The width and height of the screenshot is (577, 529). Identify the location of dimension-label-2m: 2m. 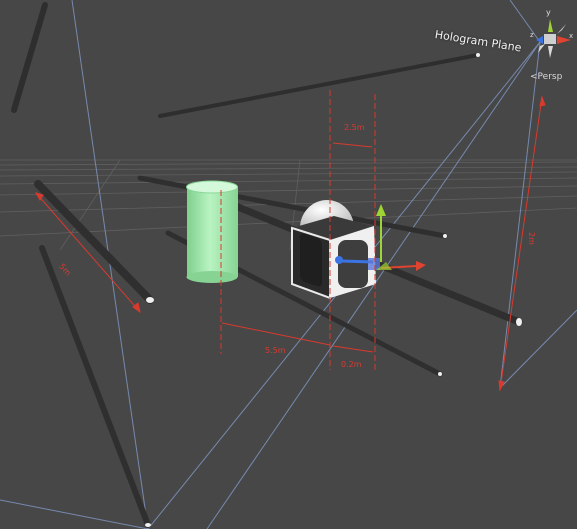
(531, 238).